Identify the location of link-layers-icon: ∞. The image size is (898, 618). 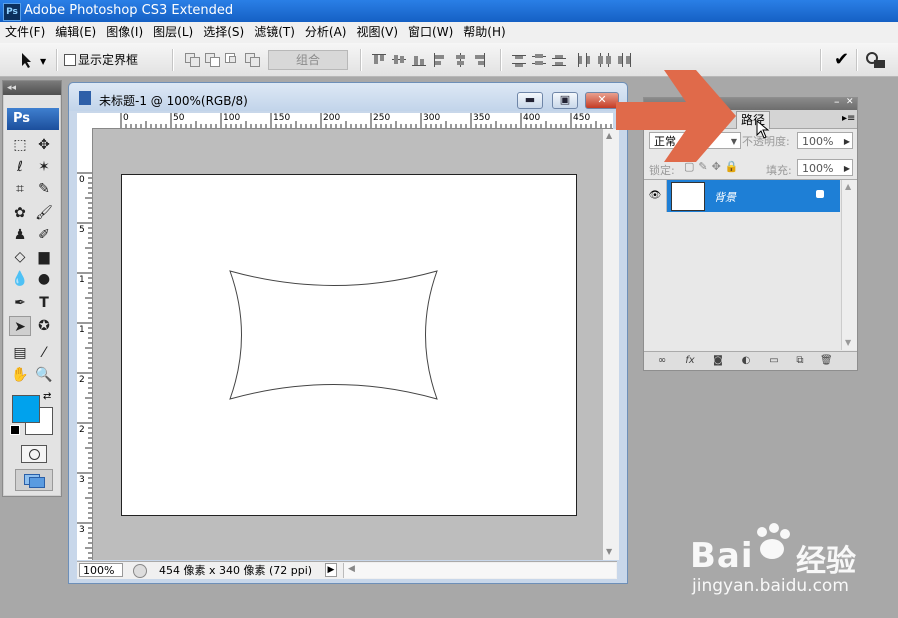
(662, 361).